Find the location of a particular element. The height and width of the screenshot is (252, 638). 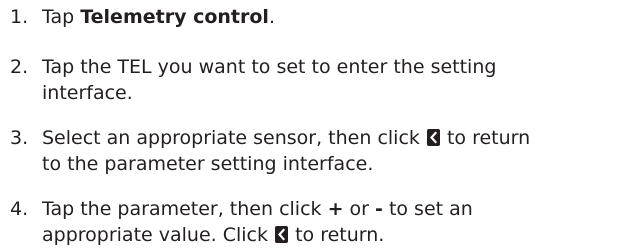

step-text-segment: to return. is located at coordinates (337, 235).